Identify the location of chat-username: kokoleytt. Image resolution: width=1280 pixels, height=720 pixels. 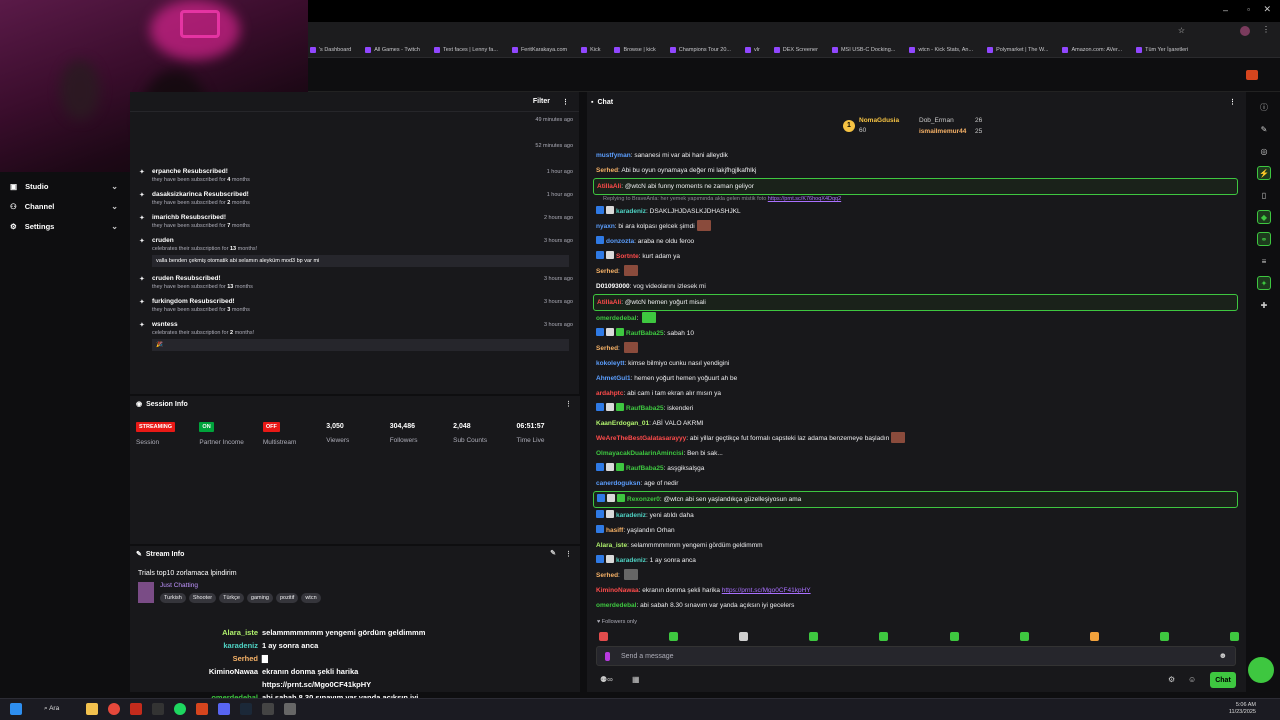
(610, 363).